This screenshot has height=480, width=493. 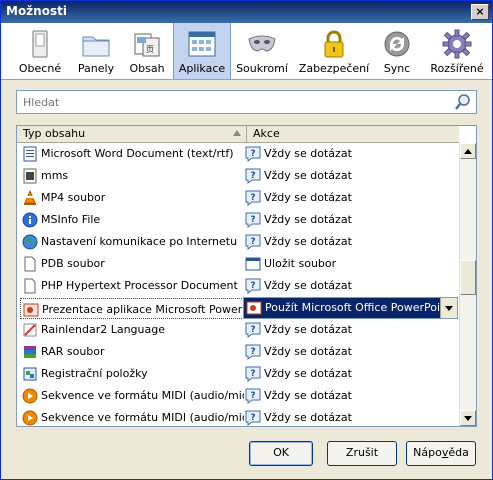 What do you see at coordinates (55, 175) in the screenshot?
I see `row-type: mms` at bounding box center [55, 175].